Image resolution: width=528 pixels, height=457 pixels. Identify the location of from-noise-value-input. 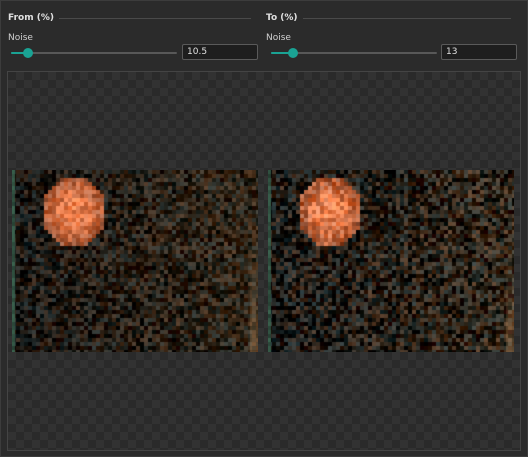
(220, 52).